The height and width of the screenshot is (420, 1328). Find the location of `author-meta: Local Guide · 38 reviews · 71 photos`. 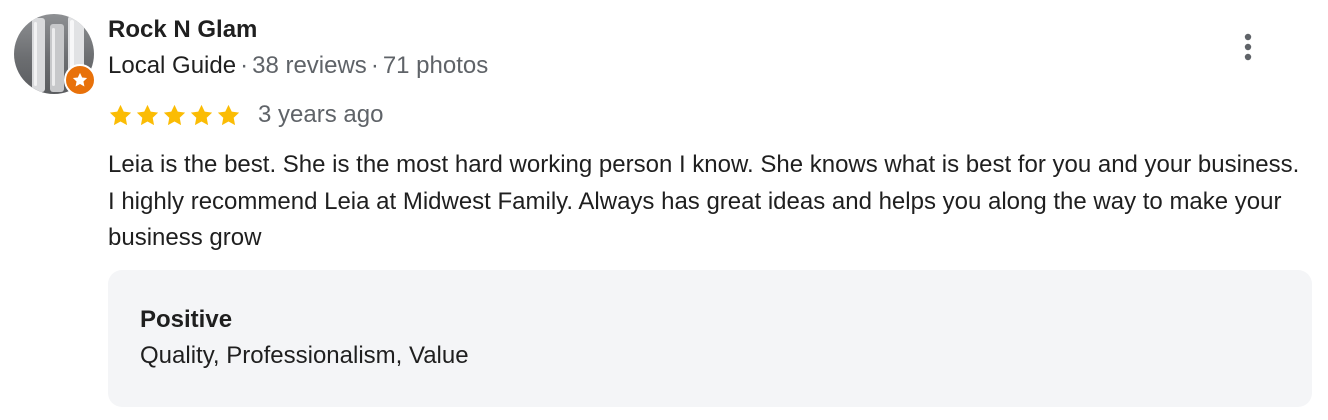

author-meta: Local Guide · 38 reviews · 71 photos is located at coordinates (298, 66).